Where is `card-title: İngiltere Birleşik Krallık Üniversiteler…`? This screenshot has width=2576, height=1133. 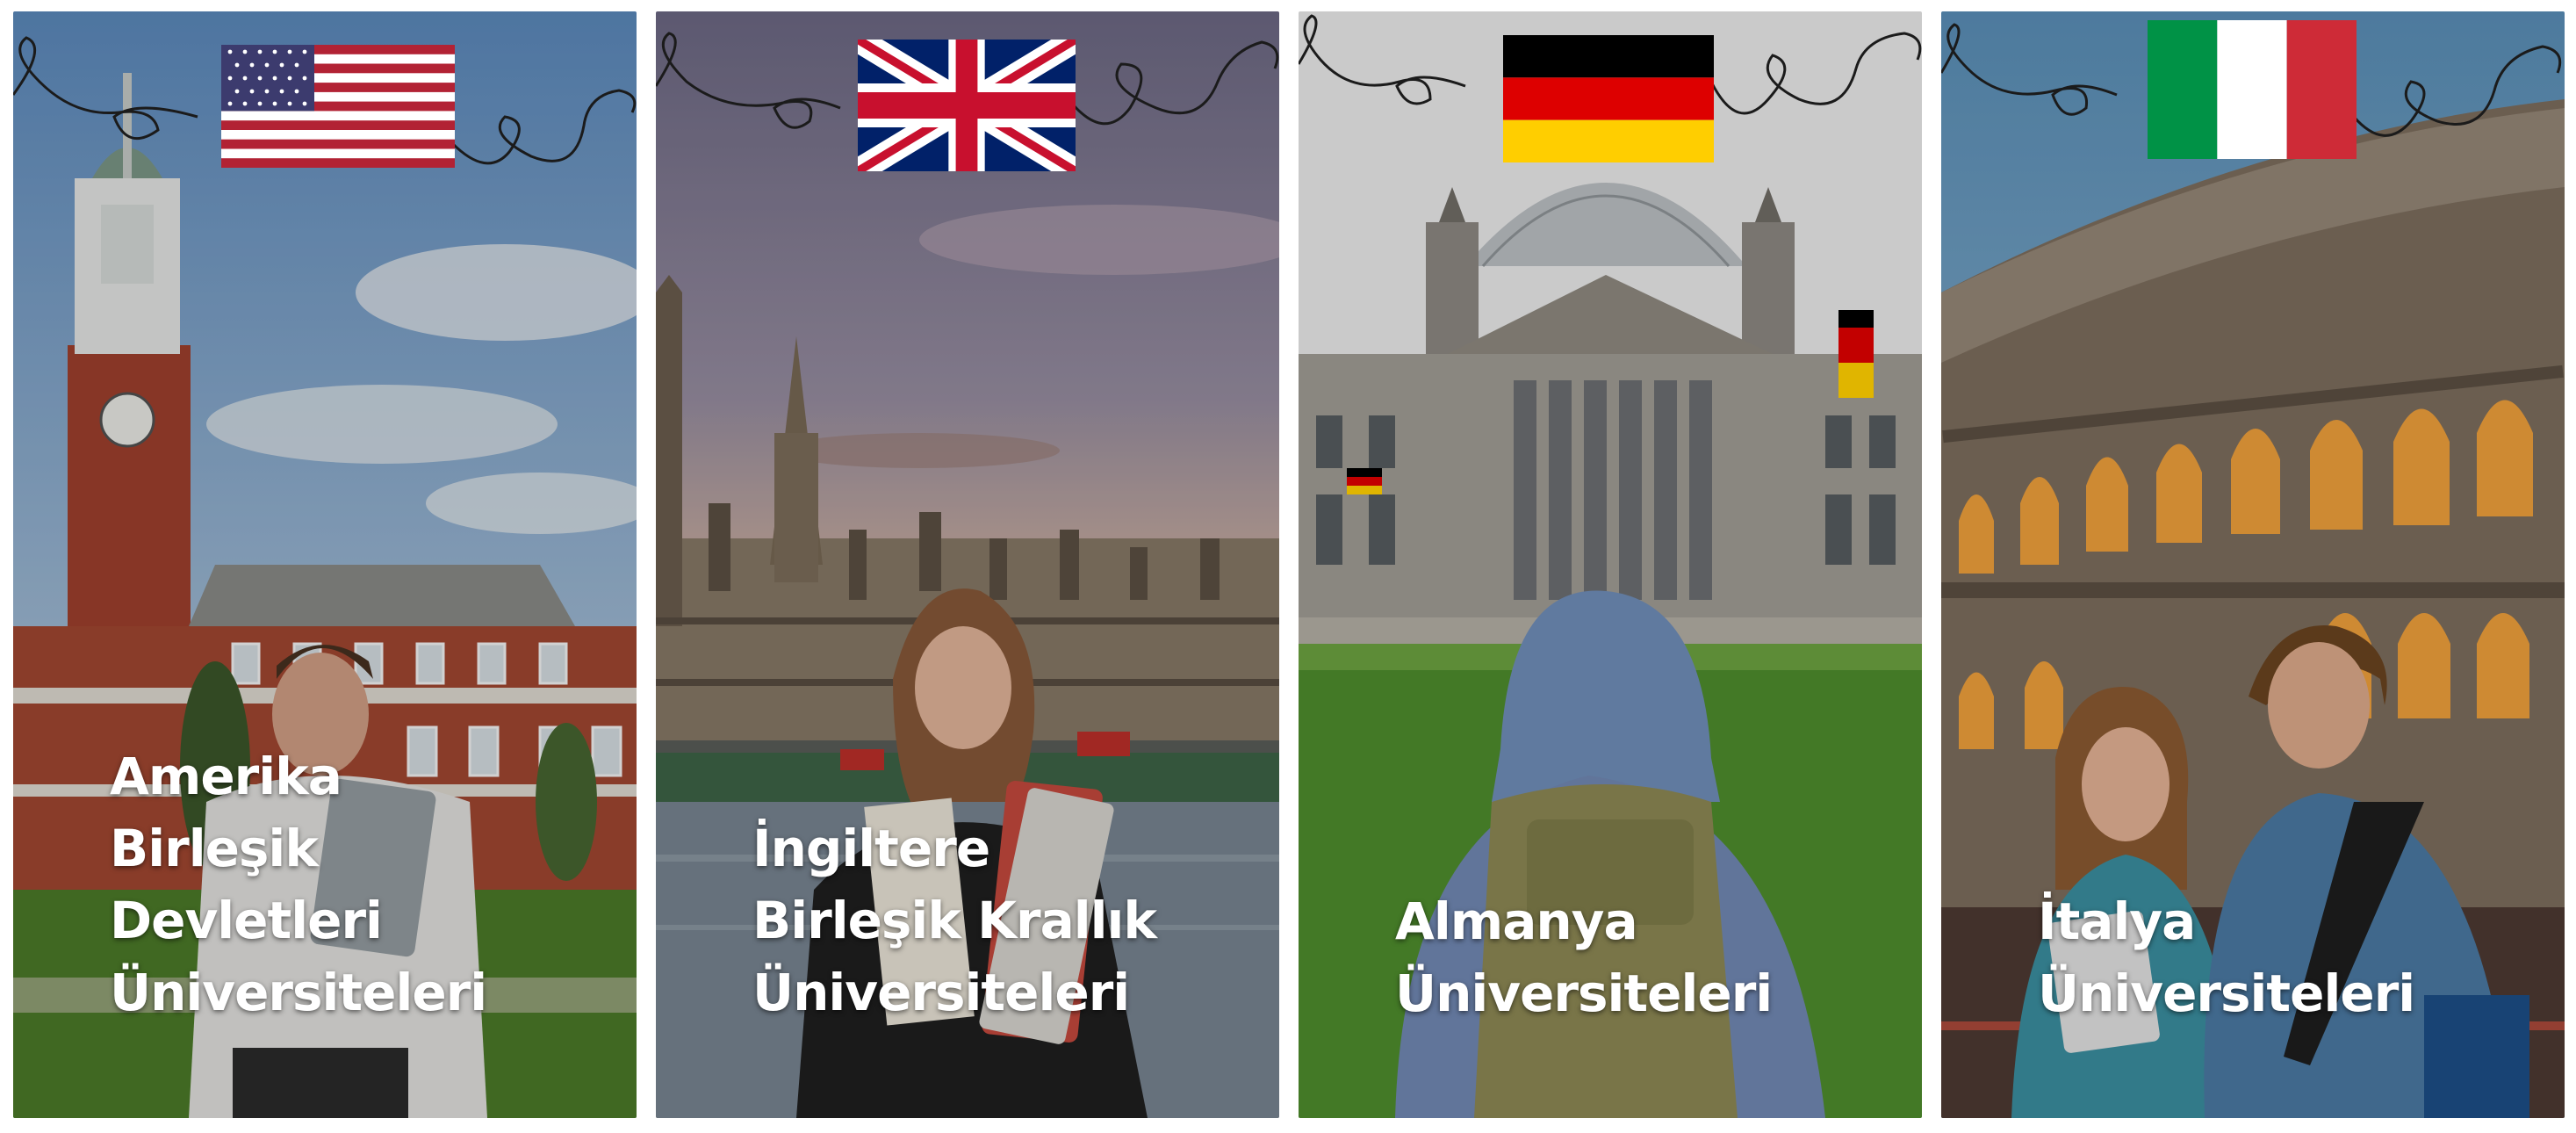
card-title: İngiltere Birleşik Krallık Üniversiteler… is located at coordinates (1002, 920).